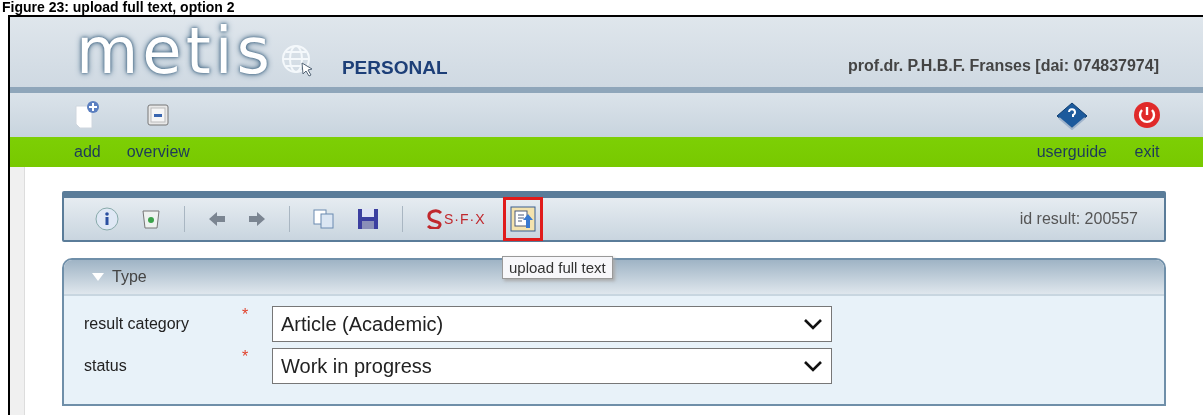 Image resolution: width=1203 pixels, height=415 pixels. Describe the element at coordinates (151, 219) in the screenshot. I see `trash-bin-icon` at that location.